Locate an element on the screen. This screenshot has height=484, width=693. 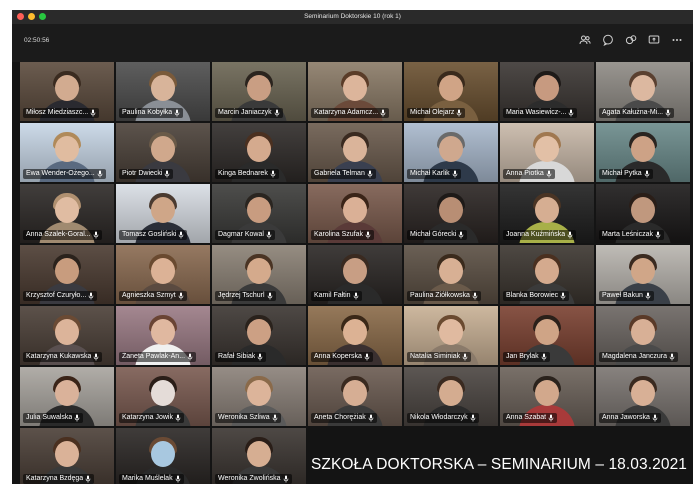
participant-nameplate: Paulina Ziółkowska is located at coordinates (444, 296).